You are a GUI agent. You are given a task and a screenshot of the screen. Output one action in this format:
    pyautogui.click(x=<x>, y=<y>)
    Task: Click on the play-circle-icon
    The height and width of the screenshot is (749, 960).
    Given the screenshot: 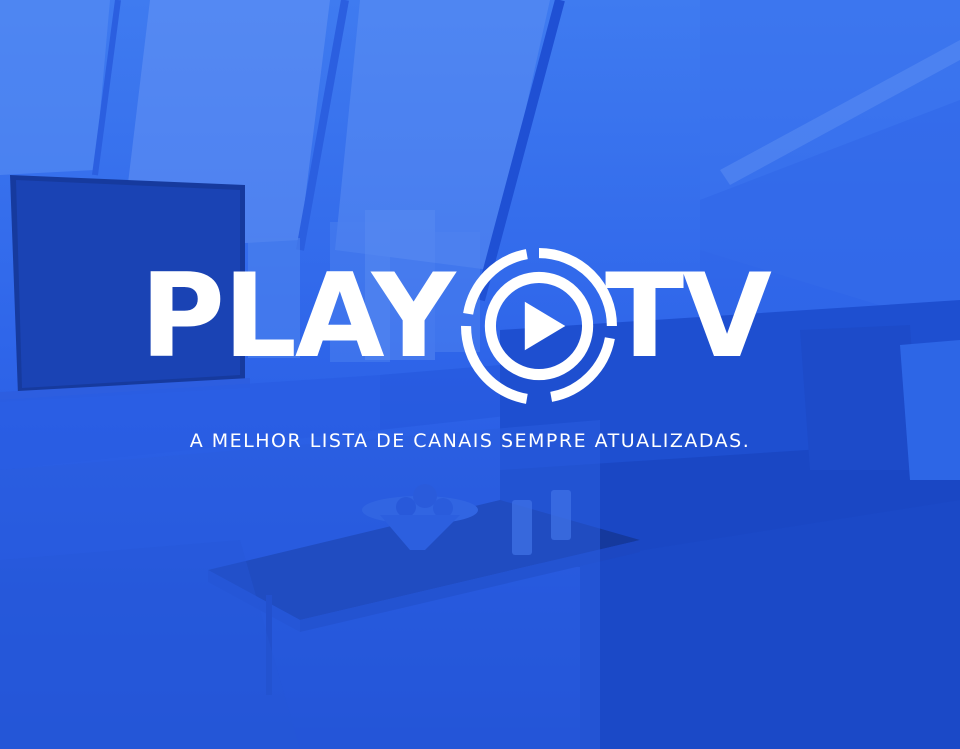 What is the action you would take?
    pyautogui.click(x=539, y=326)
    